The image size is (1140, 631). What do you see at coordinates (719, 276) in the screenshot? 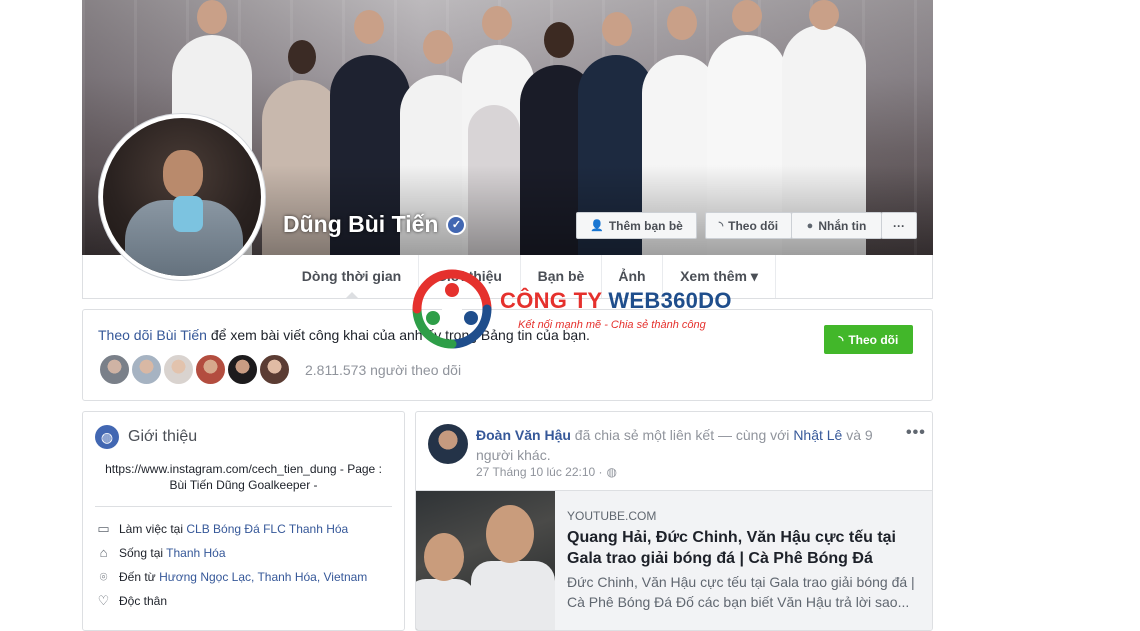
I see `tab-more: Xem thêm ▾` at bounding box center [719, 276].